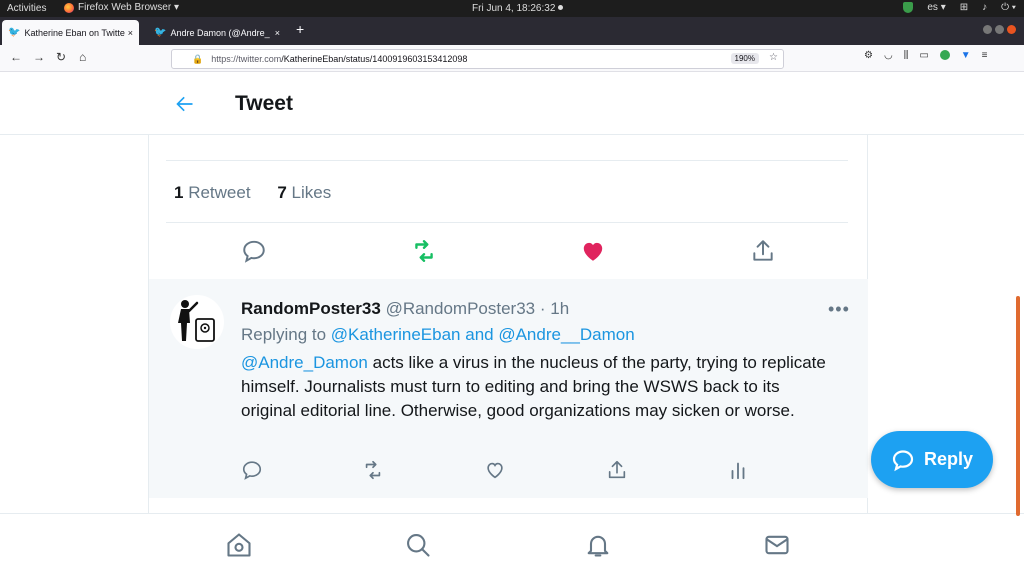 This screenshot has width=1024, height=576. I want to click on tab-katherine-eban: 🐦 Katherine Eban on Twitte ×, so click(70, 32).